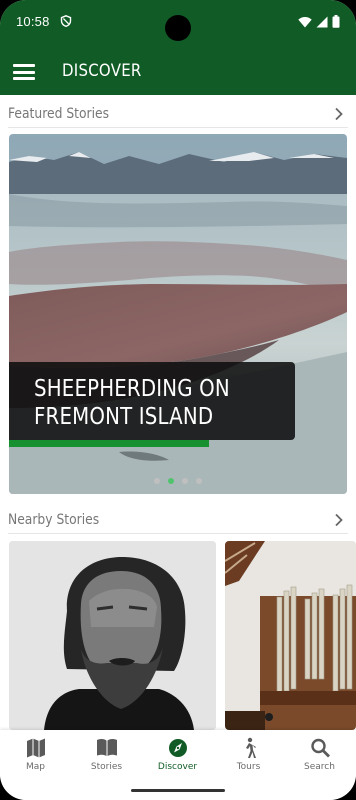 The width and height of the screenshot is (356, 800). I want to click on nav-label-map: Map, so click(35, 767).